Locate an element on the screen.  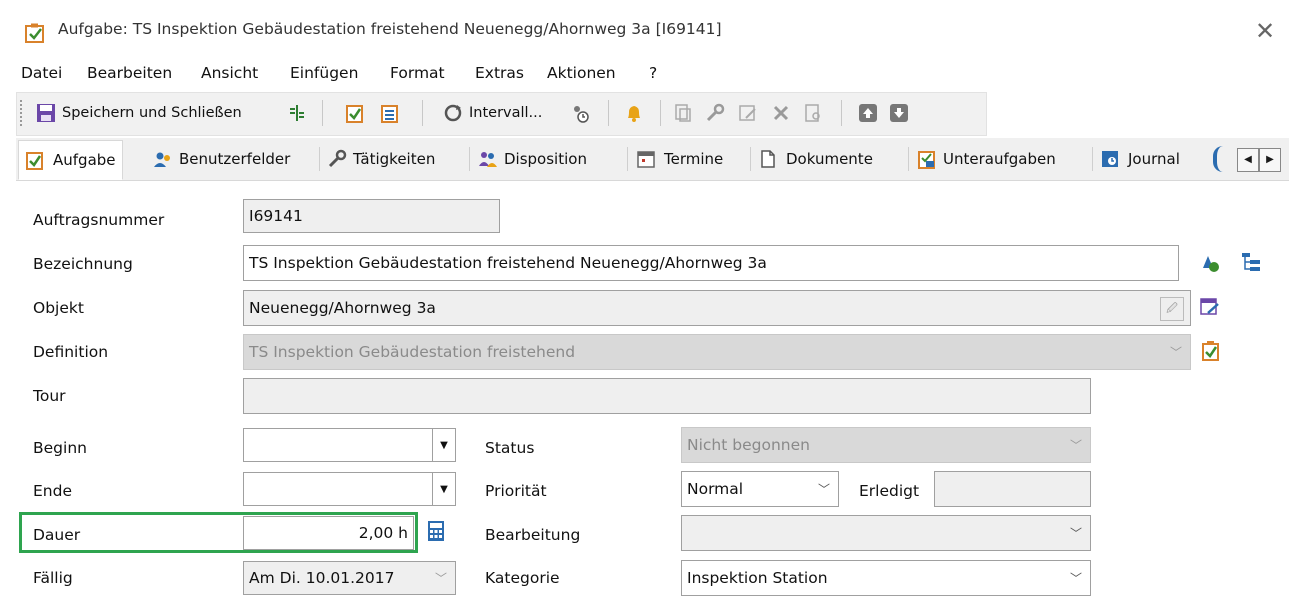
next-button is located at coordinates (899, 113).